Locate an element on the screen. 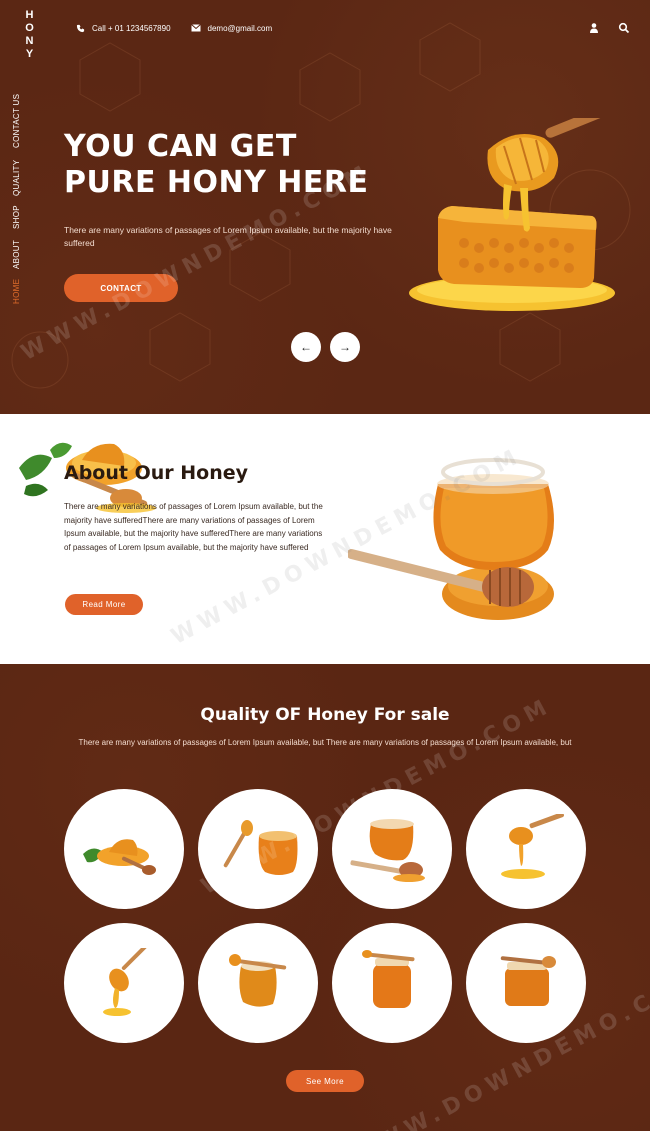 The width and height of the screenshot is (650, 1131). brand-logo: H O N Y is located at coordinates (30, 35).